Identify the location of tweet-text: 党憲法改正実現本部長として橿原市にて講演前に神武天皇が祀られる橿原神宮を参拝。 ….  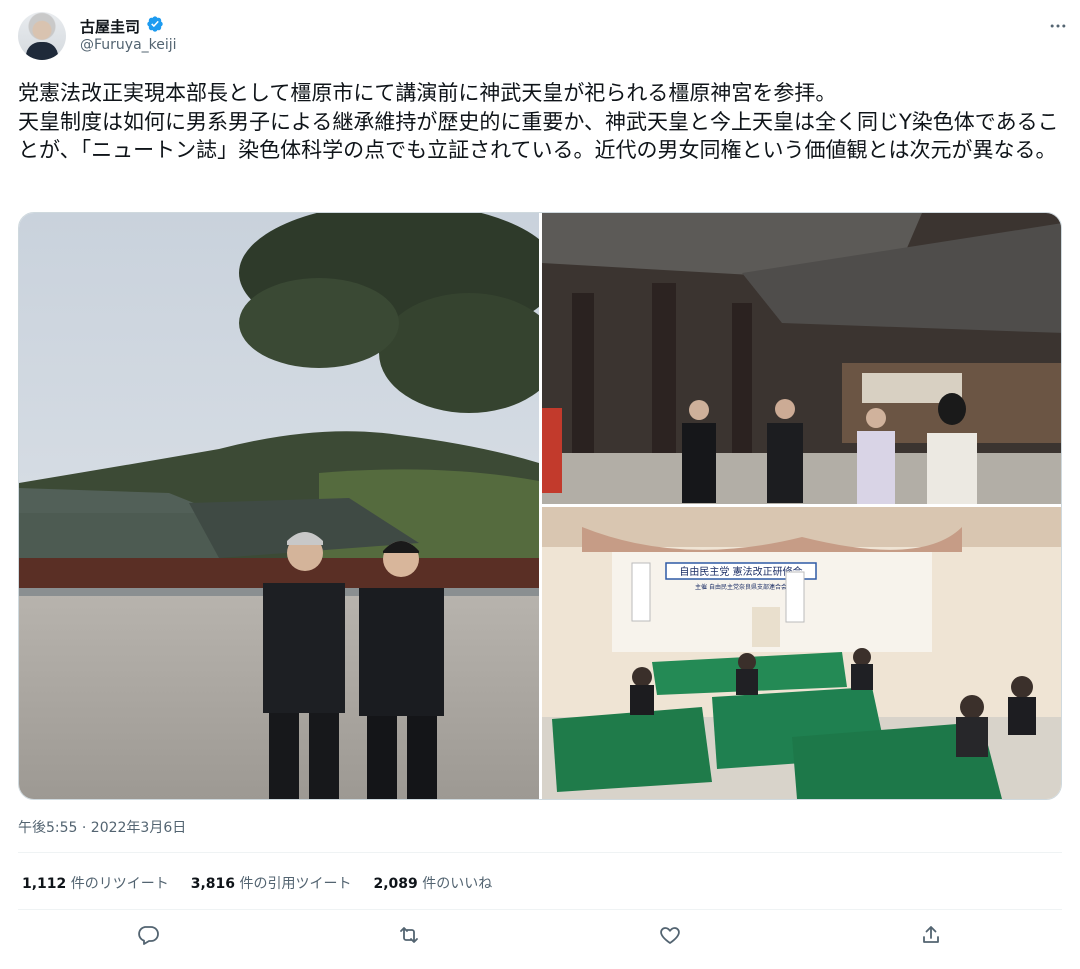
(538, 121).